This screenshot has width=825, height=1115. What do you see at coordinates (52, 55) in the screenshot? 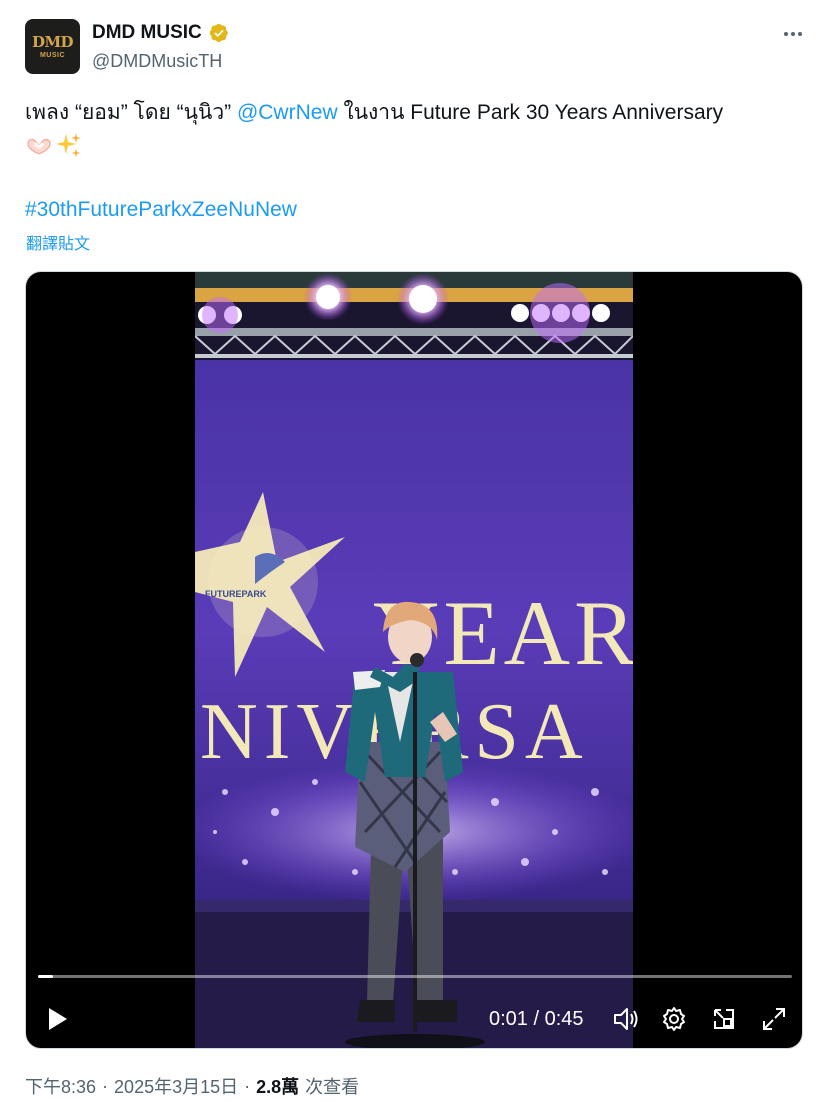
I see `avatar-logo-subtext: MUSIC` at bounding box center [52, 55].